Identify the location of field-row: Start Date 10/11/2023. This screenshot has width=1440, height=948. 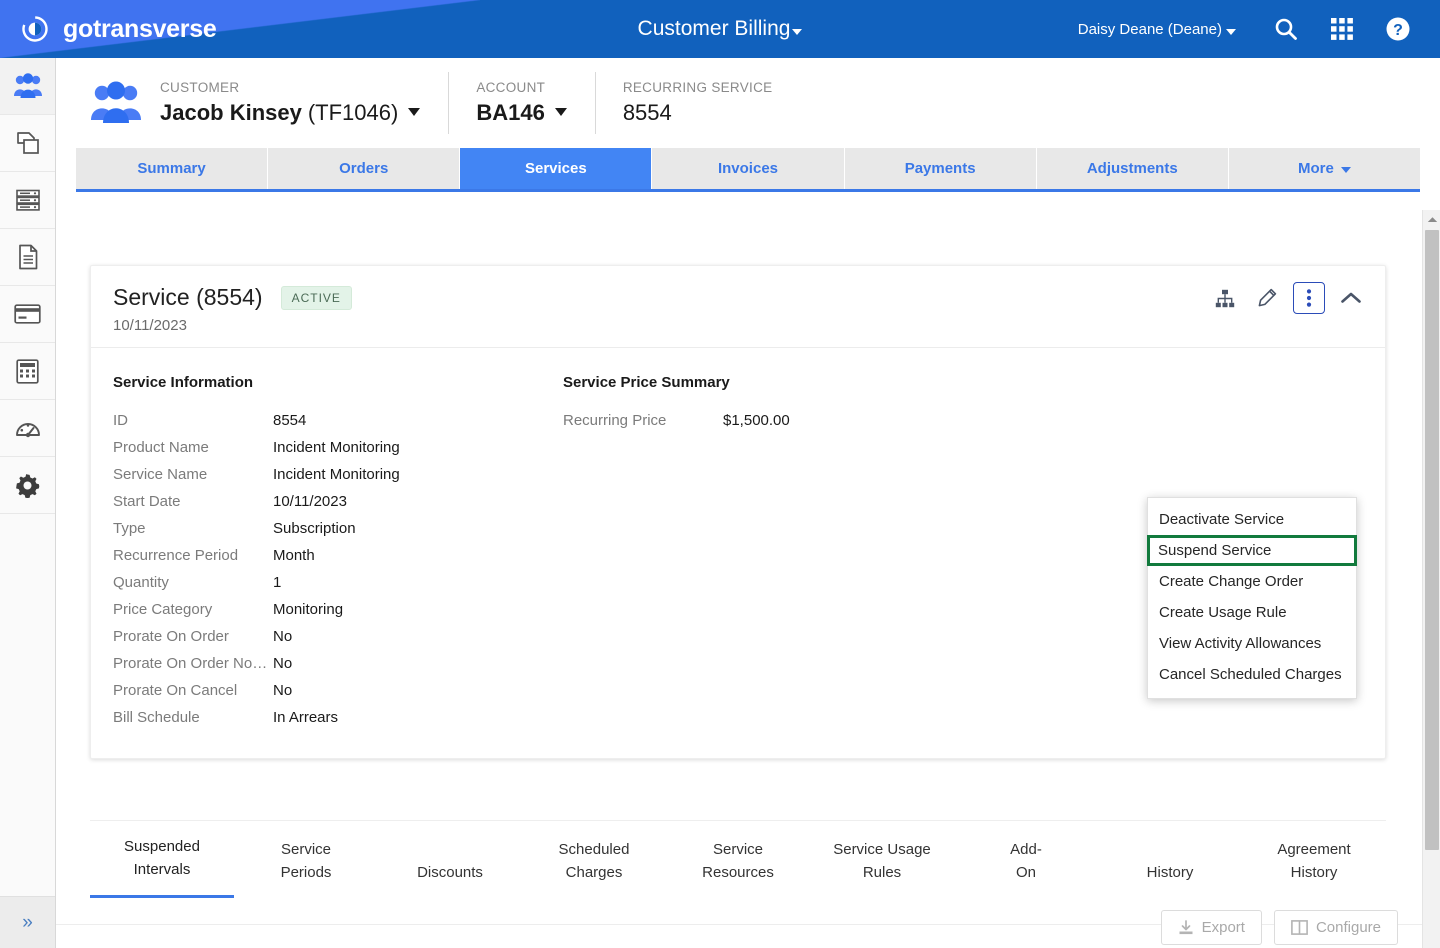
(338, 501).